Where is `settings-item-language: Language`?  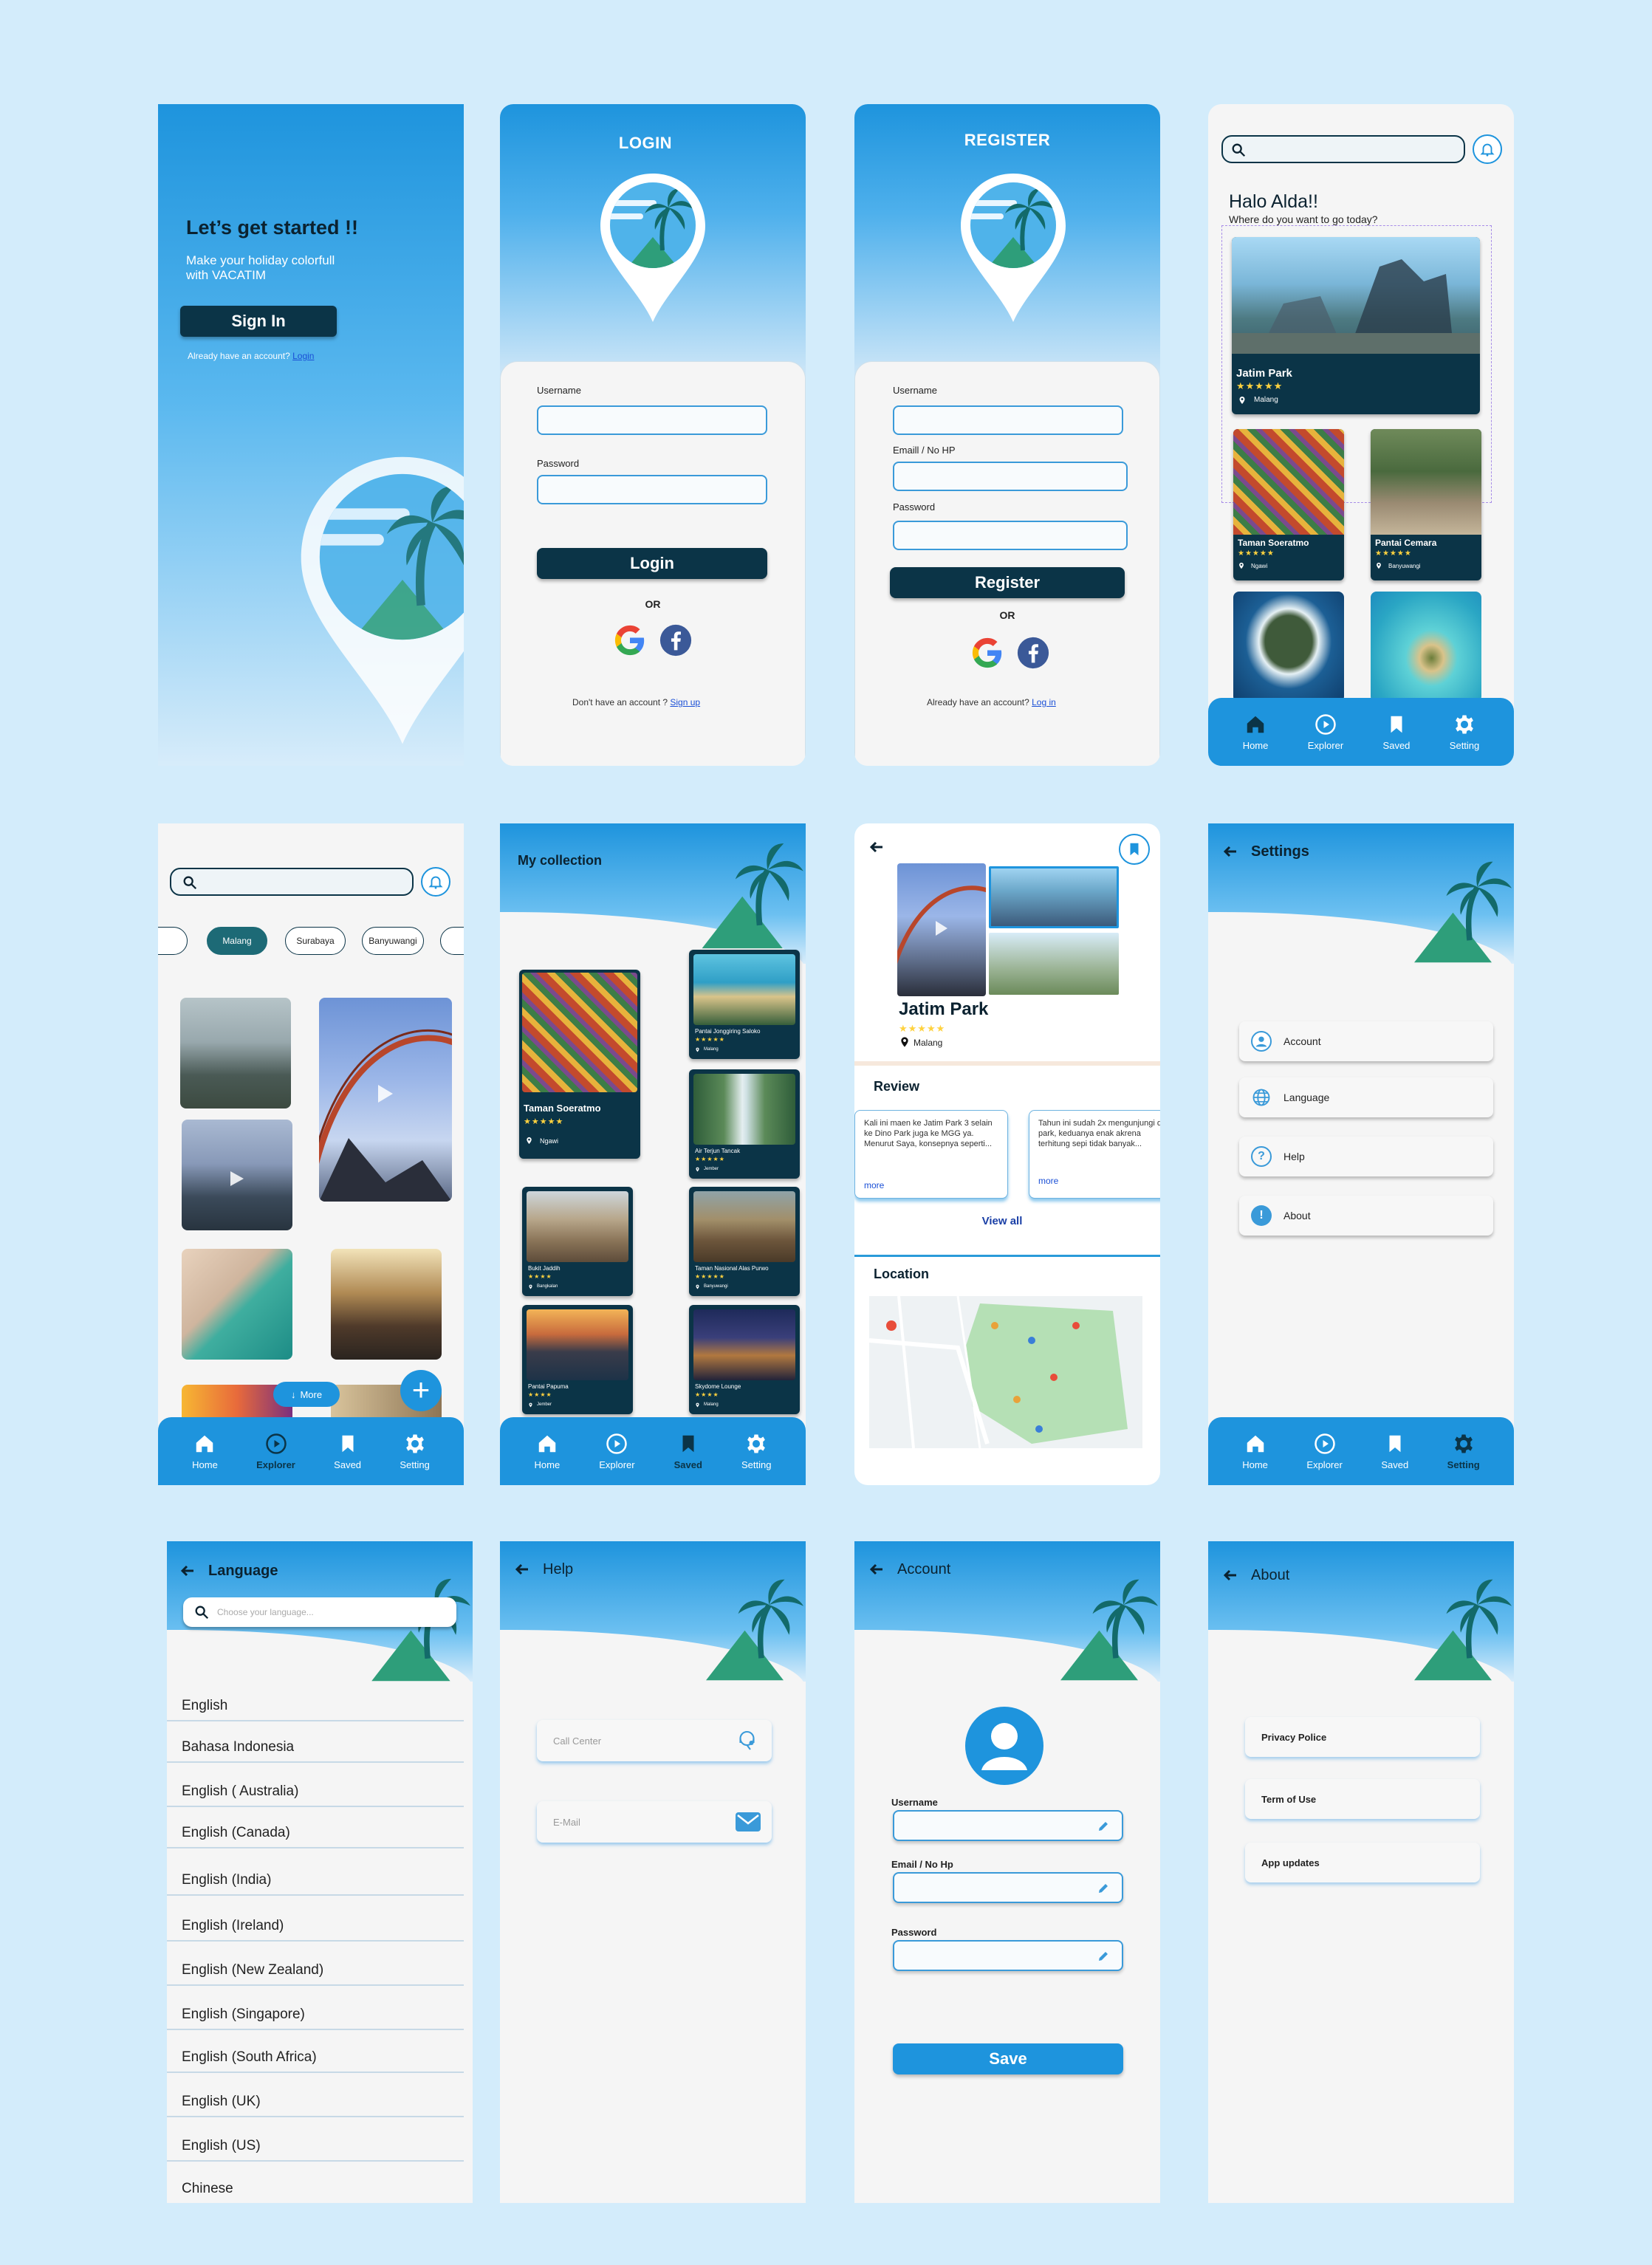
settings-item-language: Language is located at coordinates (1366, 1097).